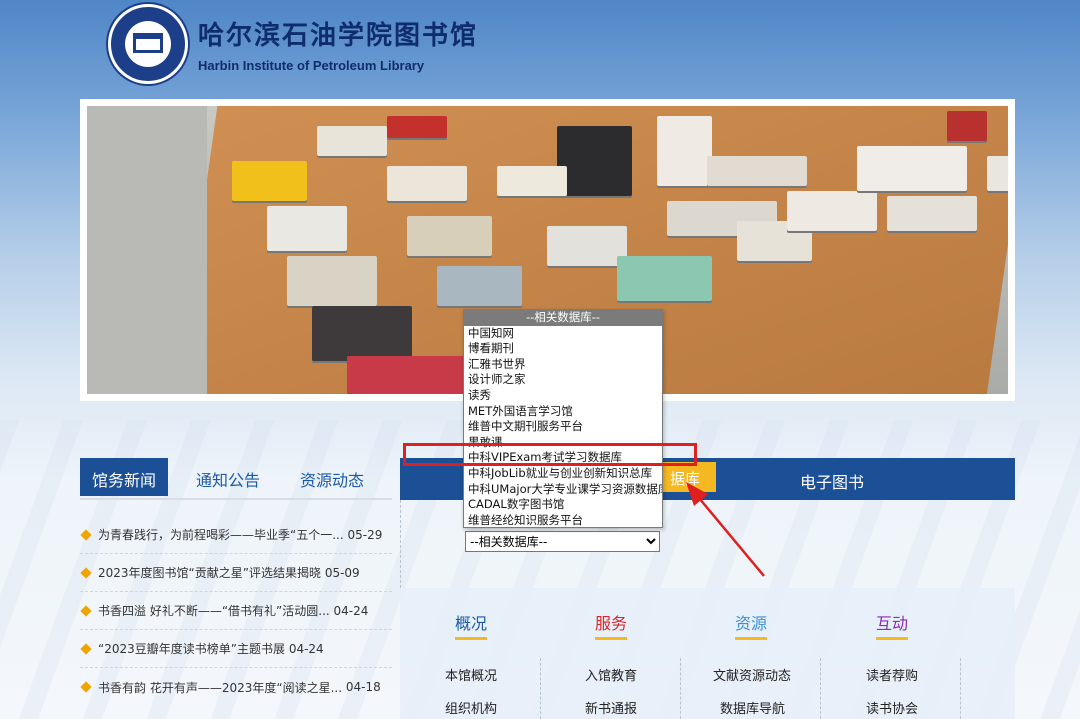 The height and width of the screenshot is (719, 1080). I want to click on news-date: 05-09, so click(342, 572).